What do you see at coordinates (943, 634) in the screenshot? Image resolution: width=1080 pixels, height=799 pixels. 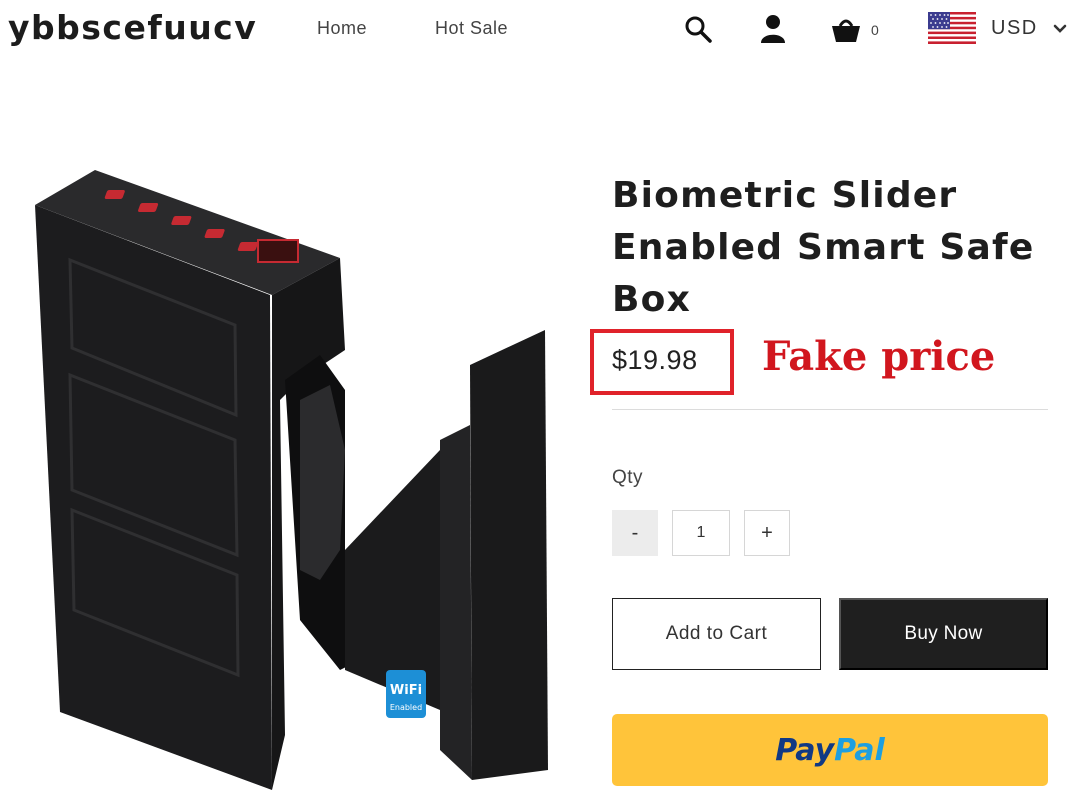 I see `buy-now-button: Buy Now` at bounding box center [943, 634].